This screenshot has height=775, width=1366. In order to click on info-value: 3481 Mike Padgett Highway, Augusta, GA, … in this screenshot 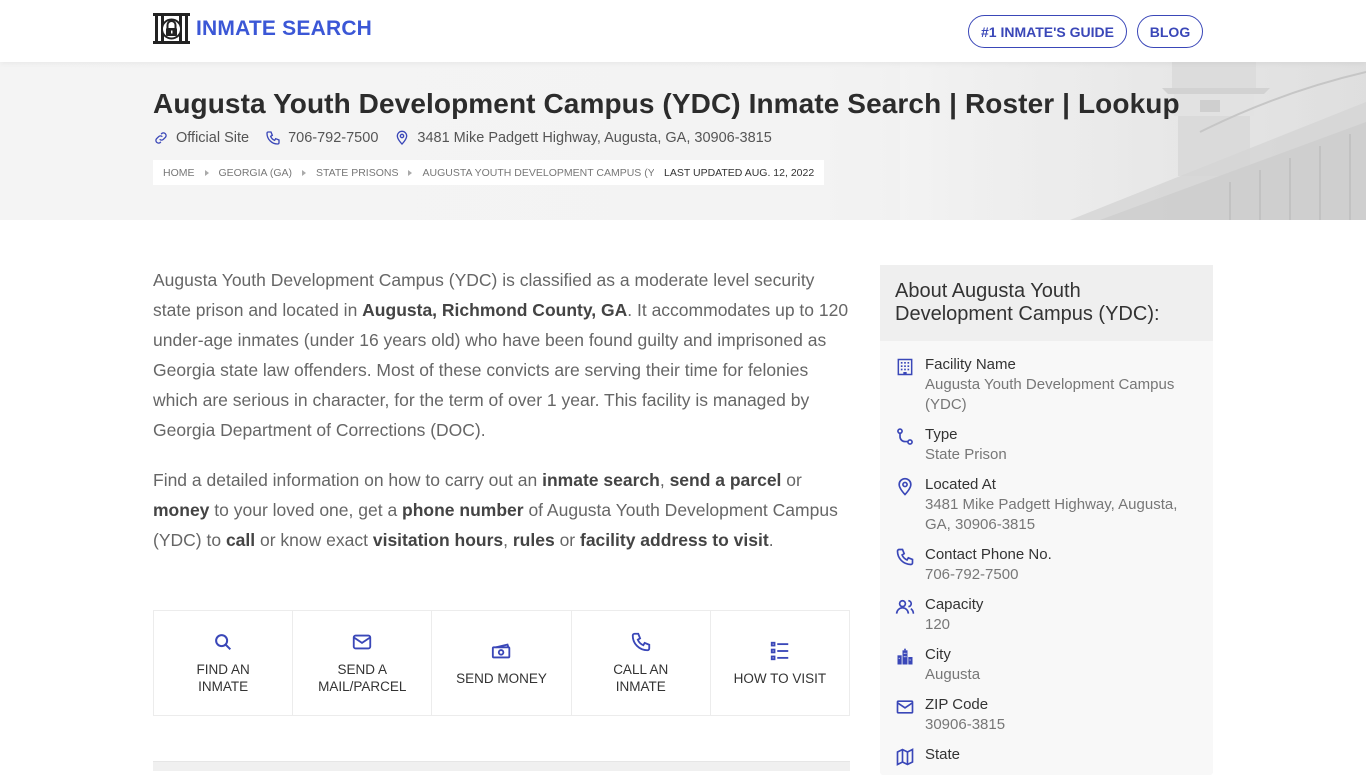, I will do `click(1051, 514)`.